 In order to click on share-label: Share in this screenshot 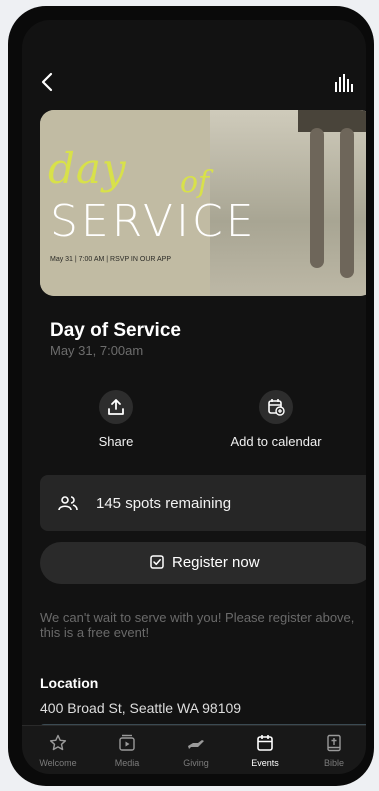, I will do `click(116, 441)`.